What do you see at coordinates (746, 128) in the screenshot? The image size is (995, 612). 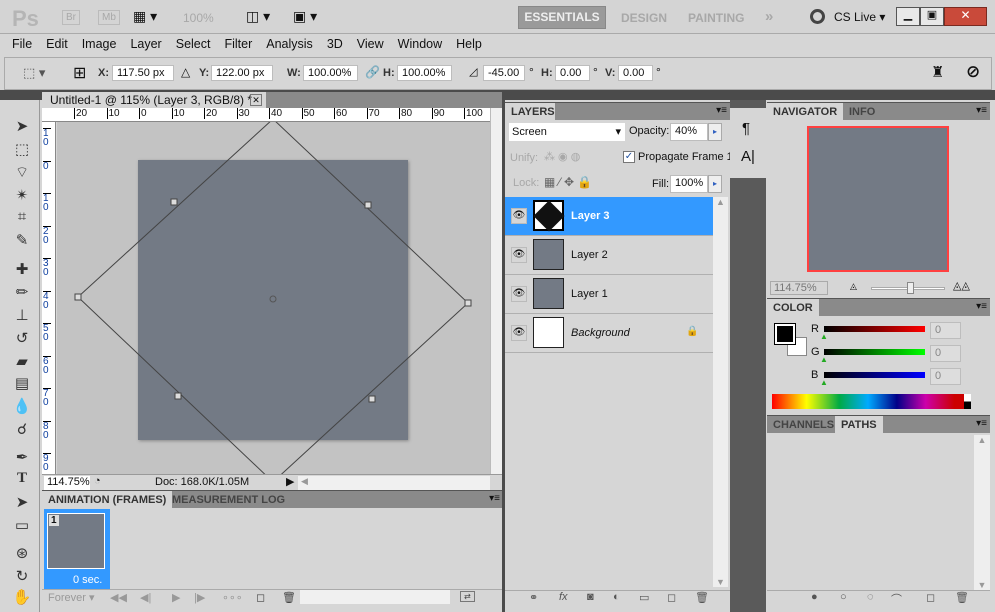 I see `paragraph-icon: ¶` at bounding box center [746, 128].